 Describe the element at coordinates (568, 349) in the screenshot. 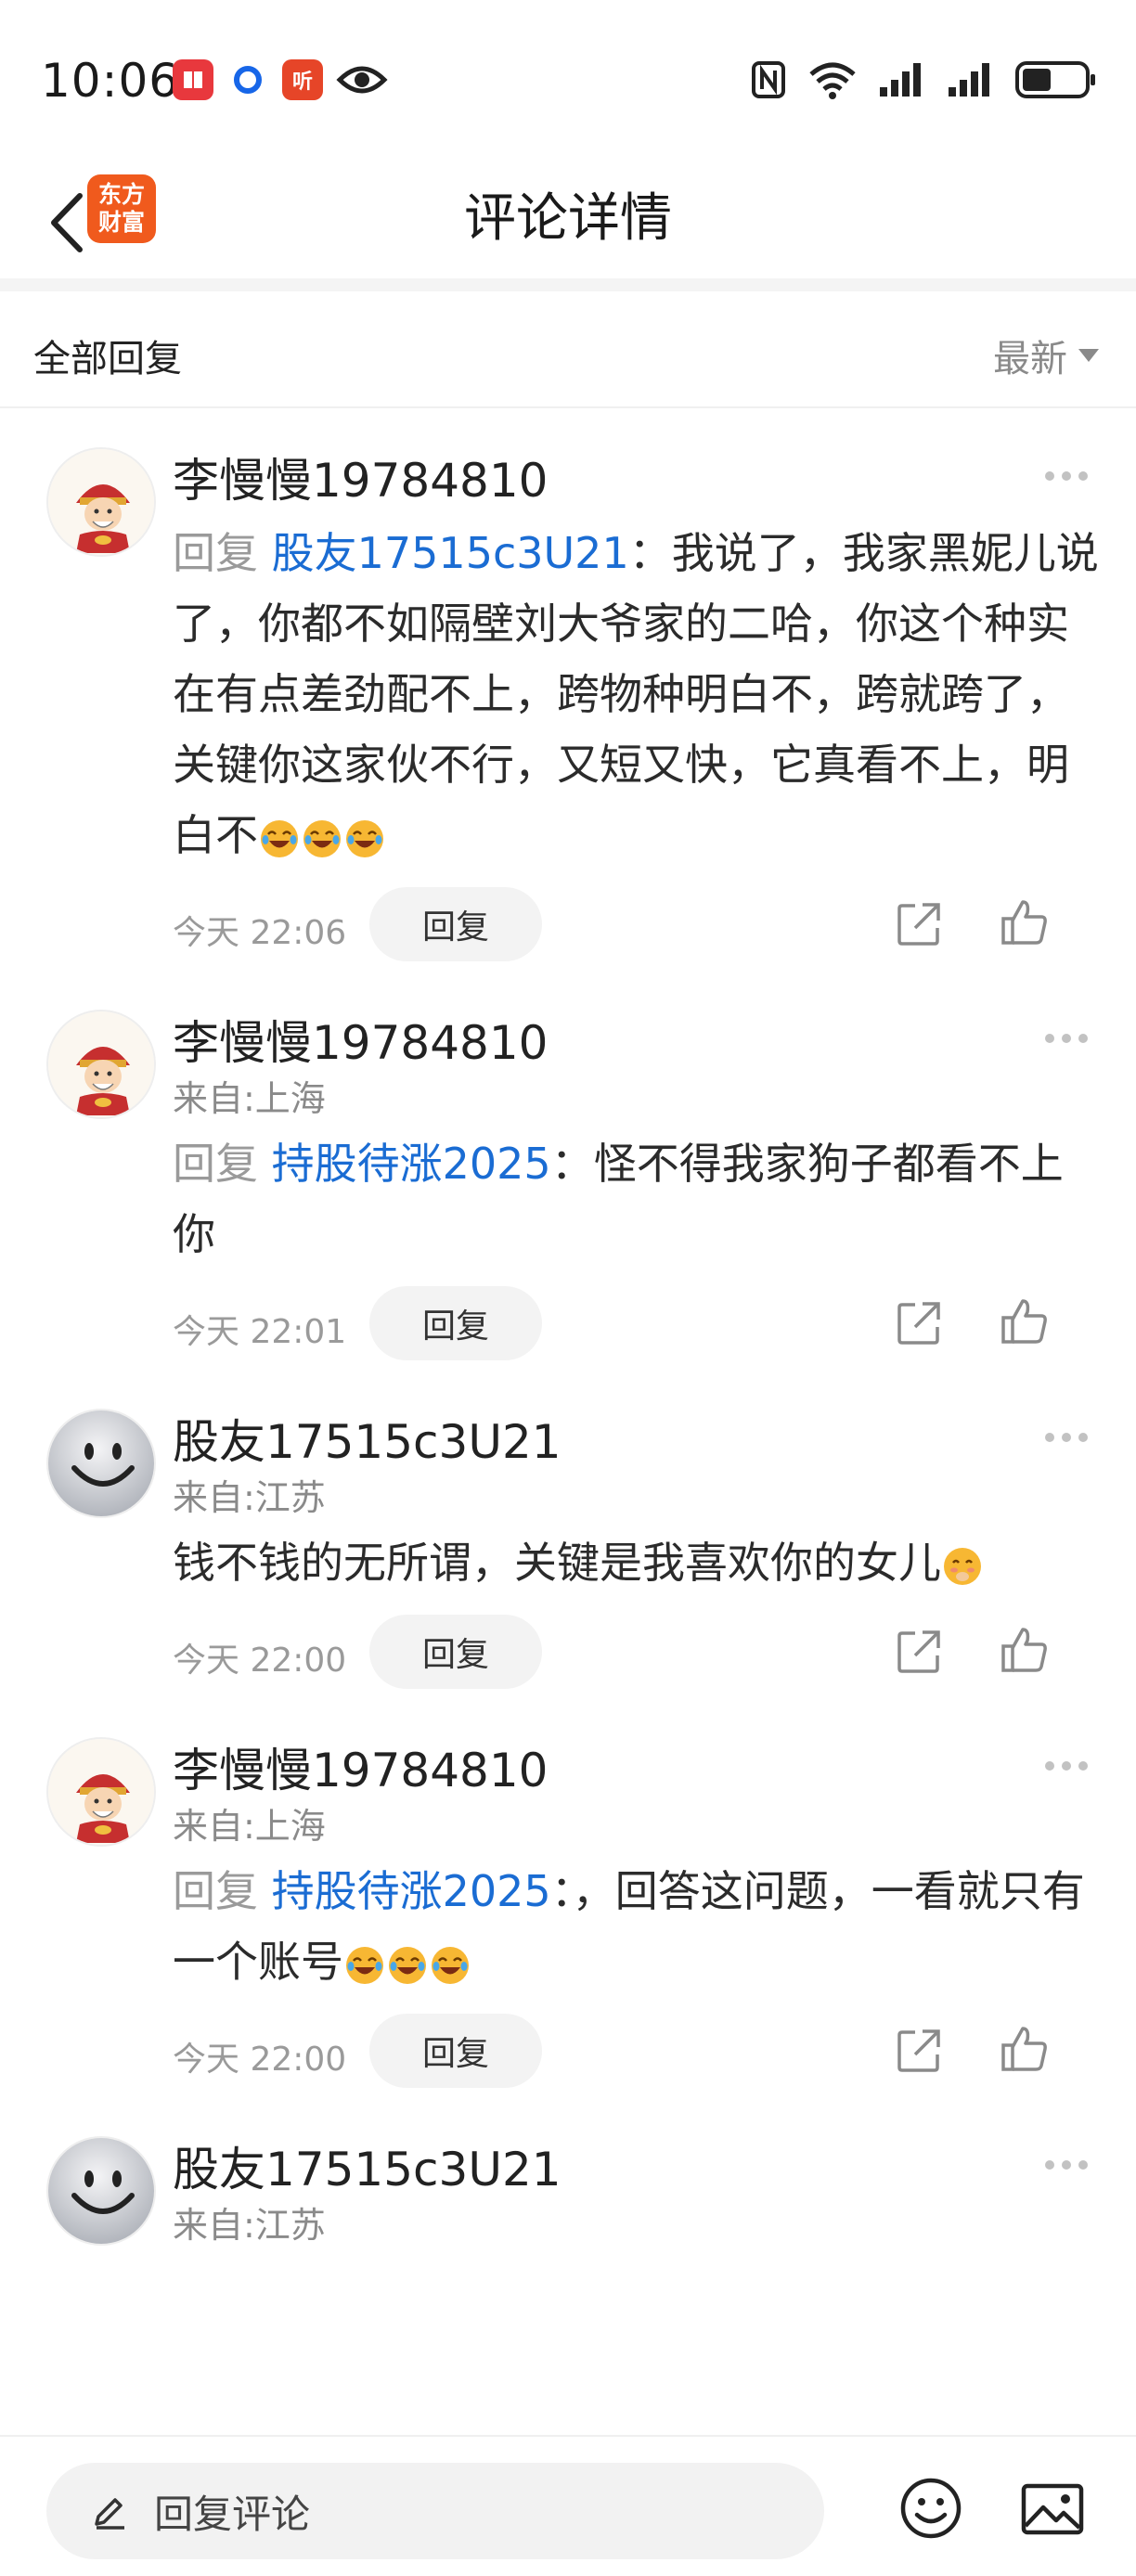

I see `replies-section-header: 全部回复 最新` at that location.